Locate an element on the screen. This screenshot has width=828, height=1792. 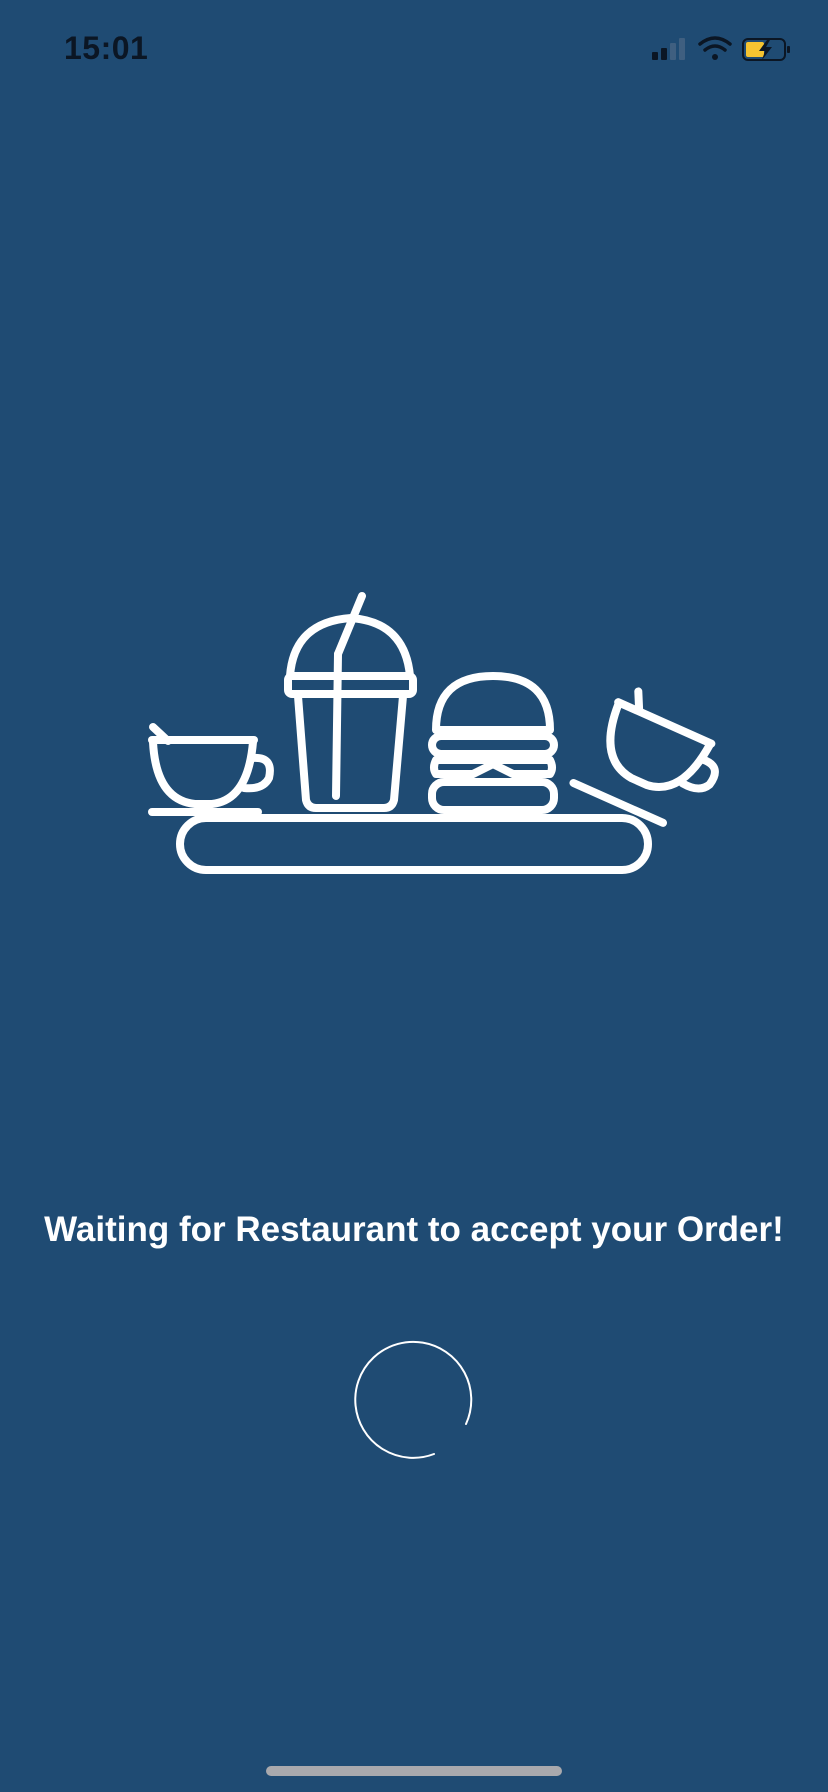
drink-cup-with-straw-icon is located at coordinates (350, 702).